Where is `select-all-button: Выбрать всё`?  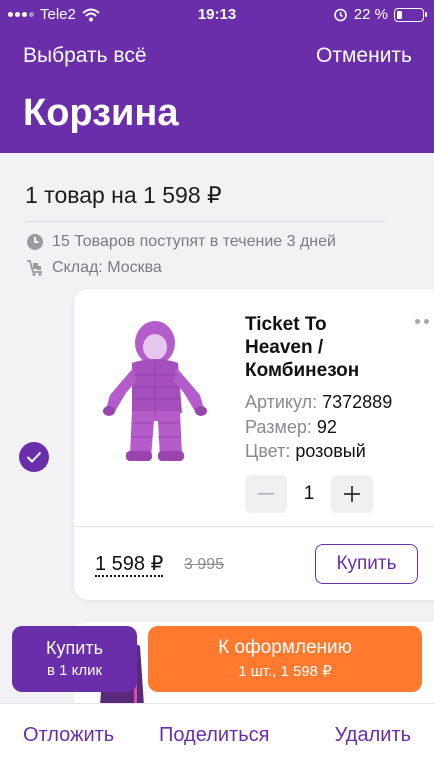 select-all-button: Выбрать всё is located at coordinates (85, 56).